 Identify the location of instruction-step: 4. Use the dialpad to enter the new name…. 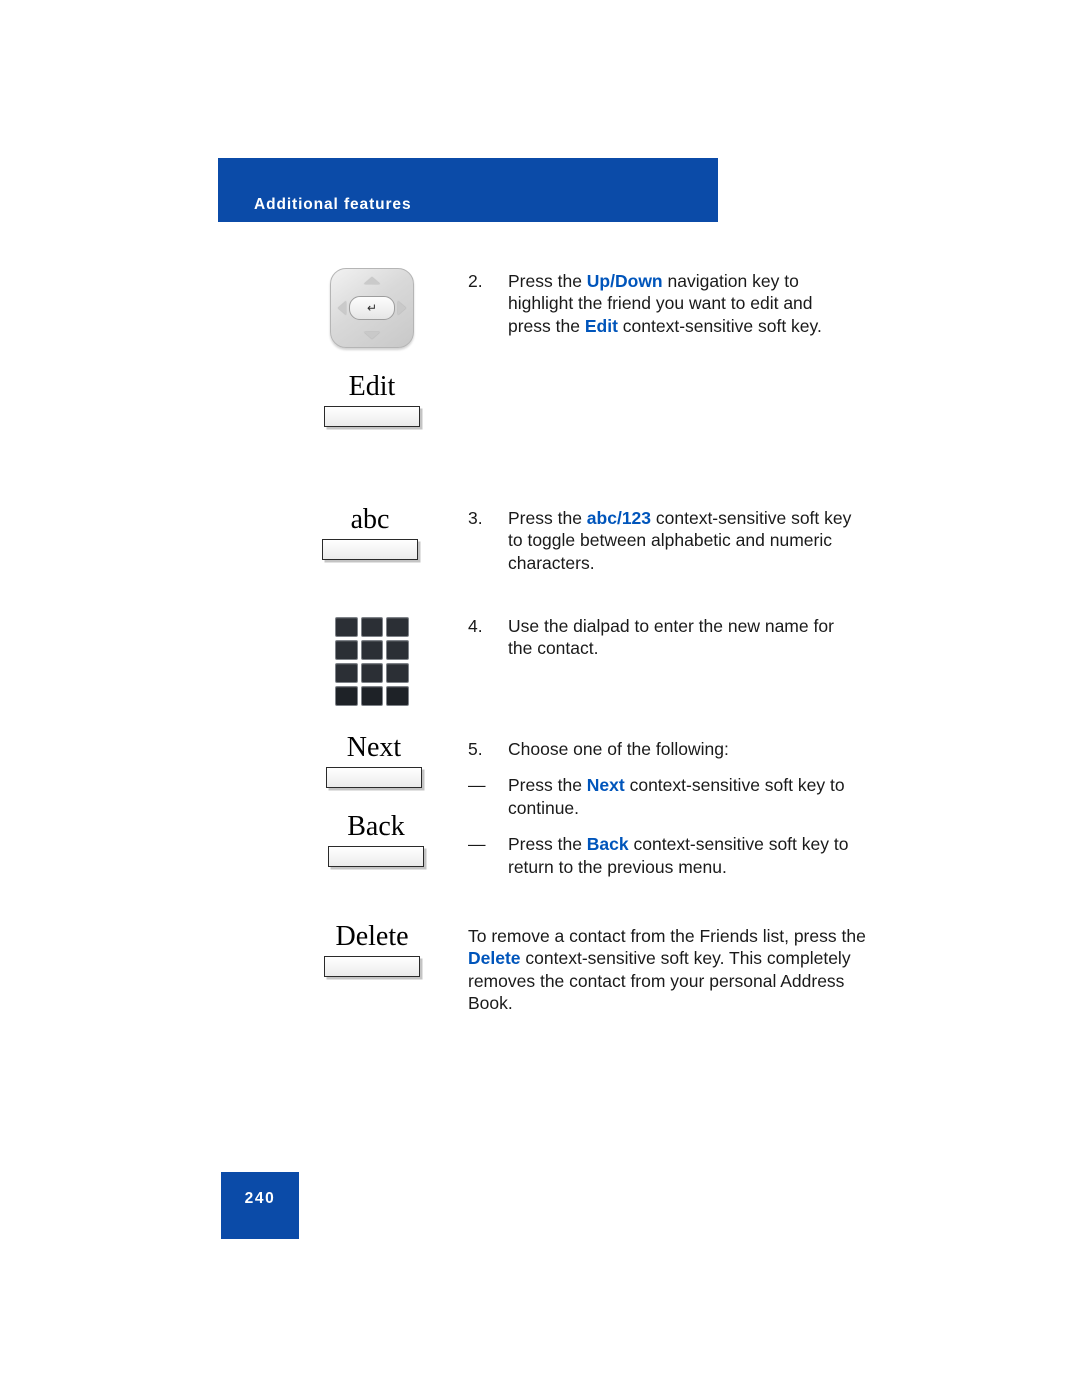
(663, 637).